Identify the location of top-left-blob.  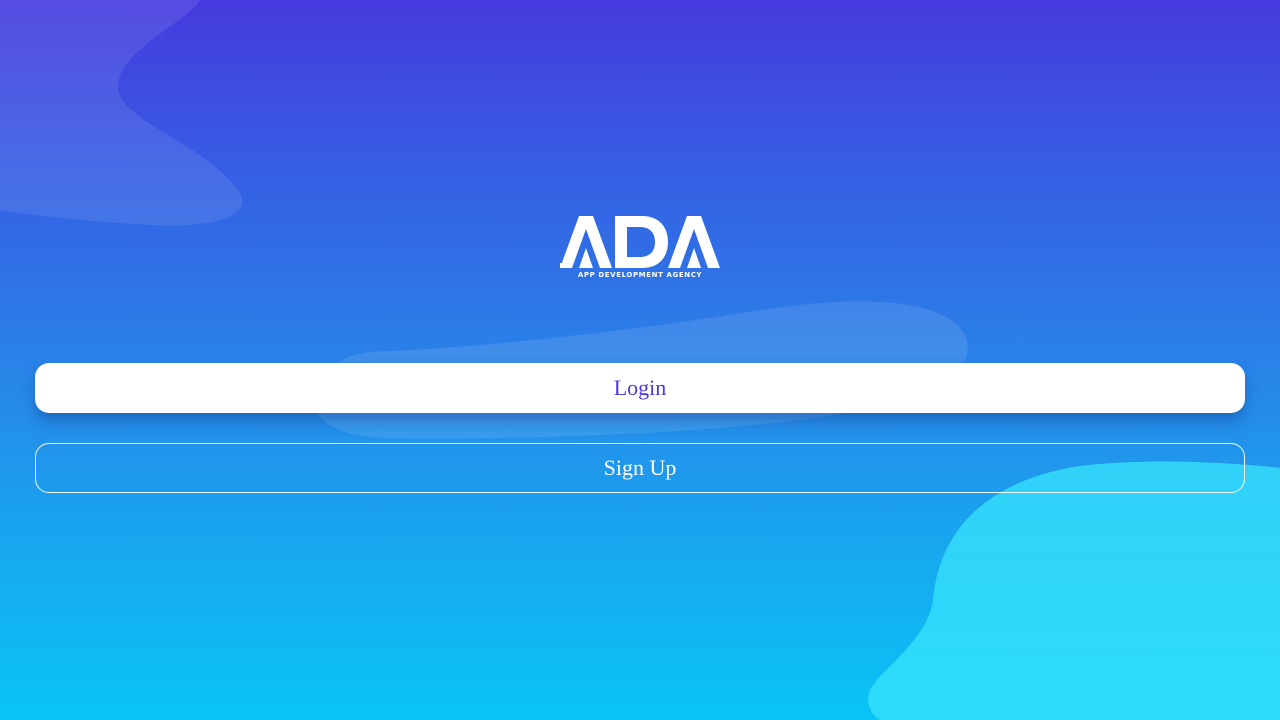
(121, 113).